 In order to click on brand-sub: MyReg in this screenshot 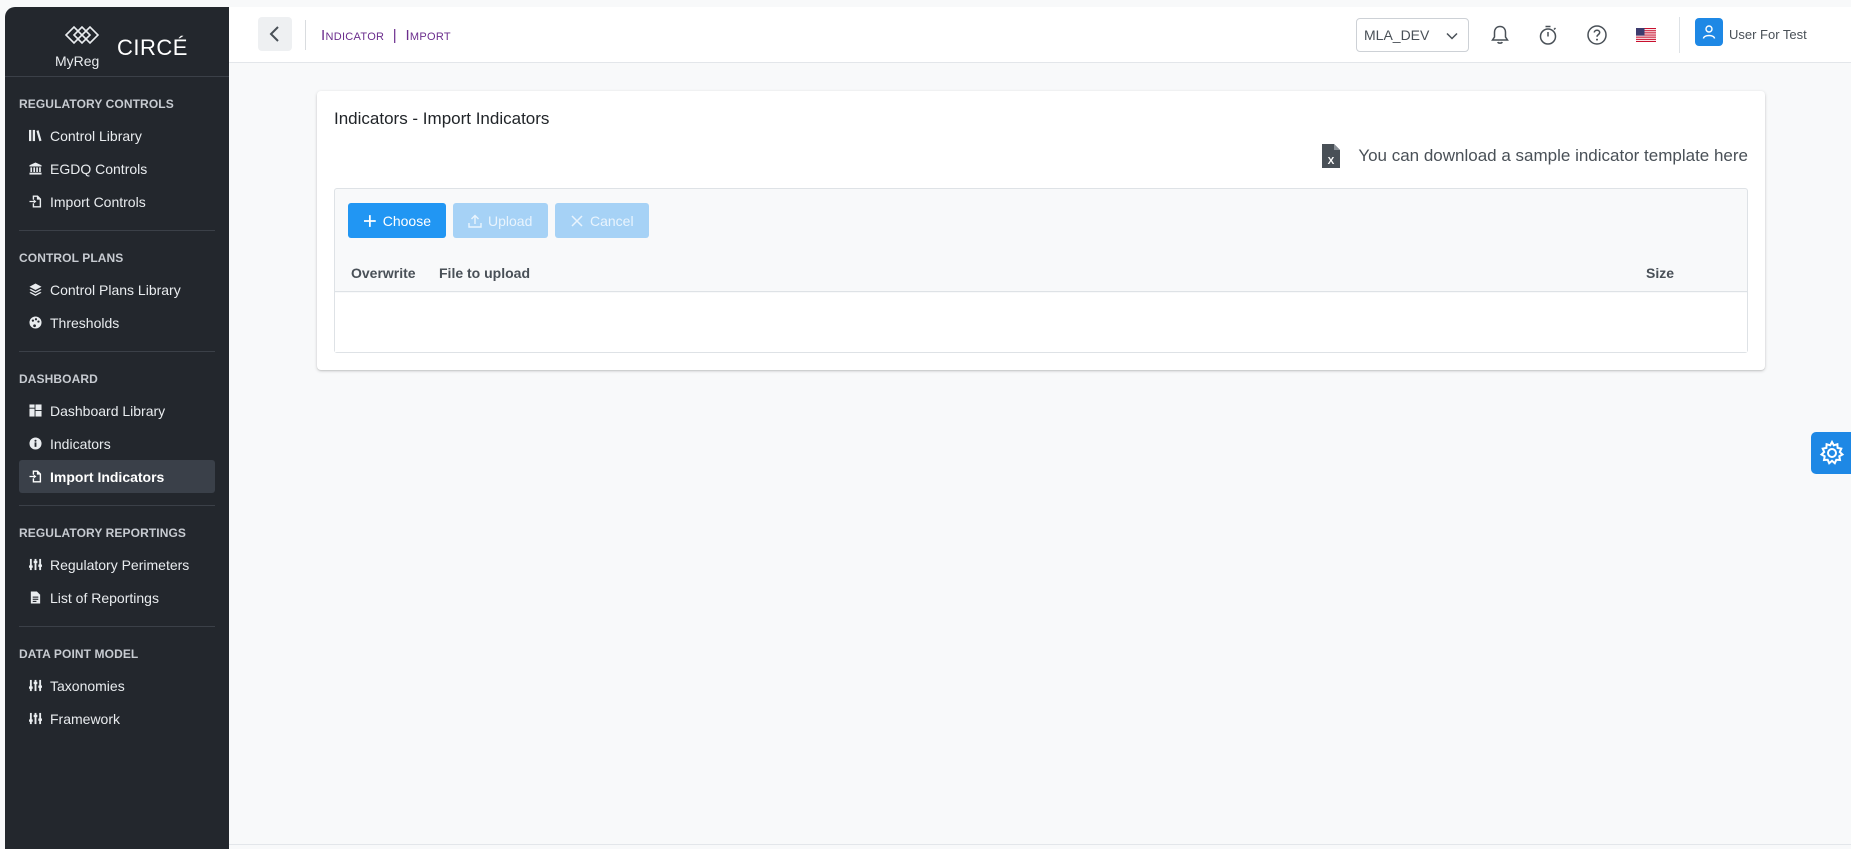, I will do `click(77, 61)`.